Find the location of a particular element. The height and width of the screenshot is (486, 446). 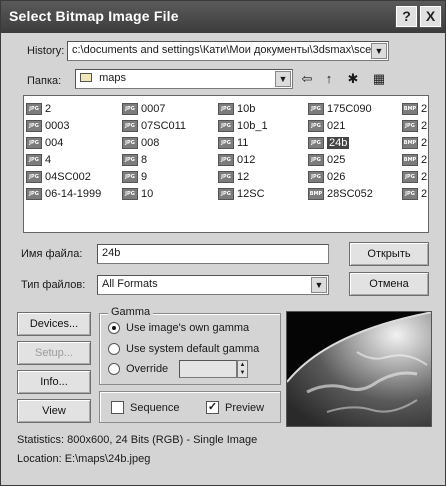

view-button: View is located at coordinates (54, 411).